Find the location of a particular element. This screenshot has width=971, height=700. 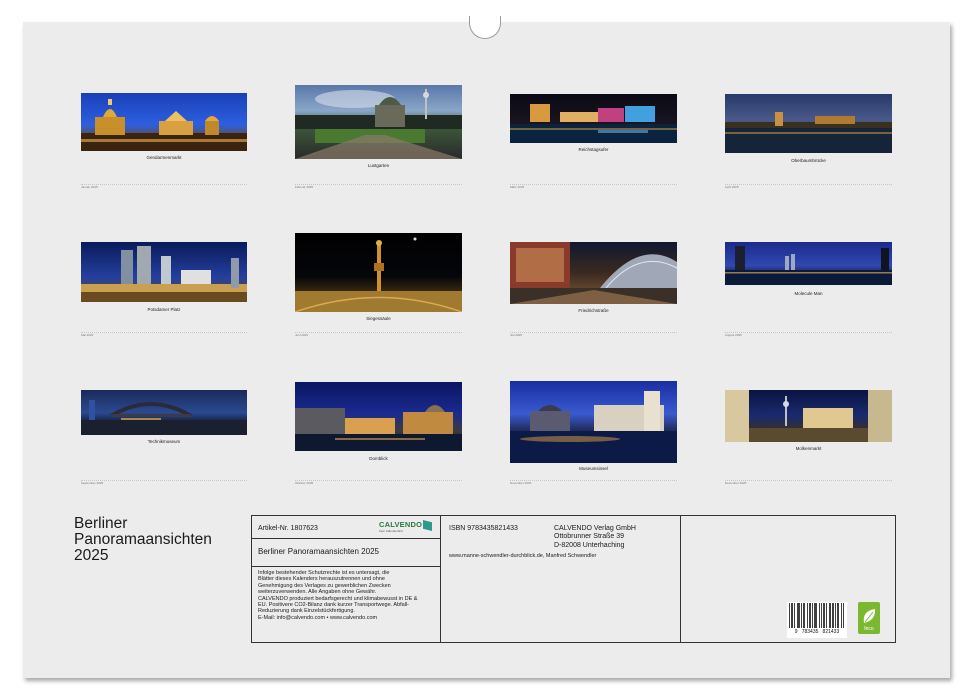

date-strip: Juni 2025 is located at coordinates (378, 334).